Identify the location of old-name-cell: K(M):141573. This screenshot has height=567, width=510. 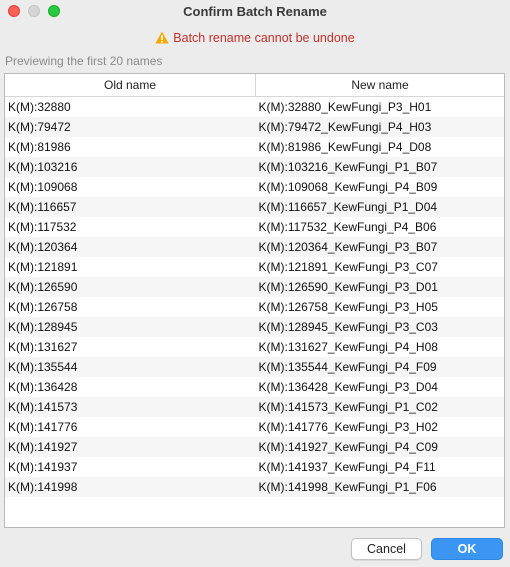
(130, 407).